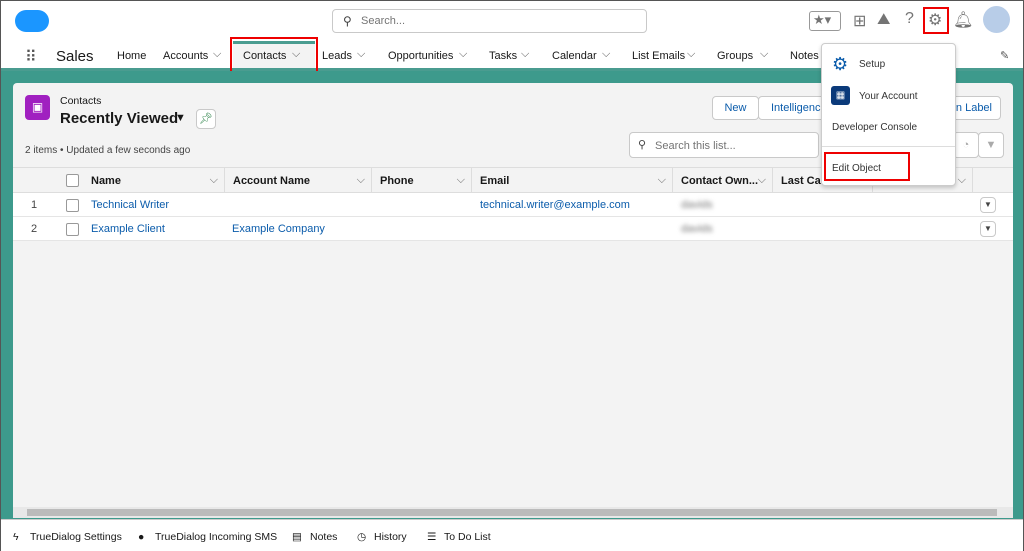 This screenshot has width=1024, height=551. Describe the element at coordinates (130, 205) in the screenshot. I see `contact-name-link: Technical Writer` at that location.